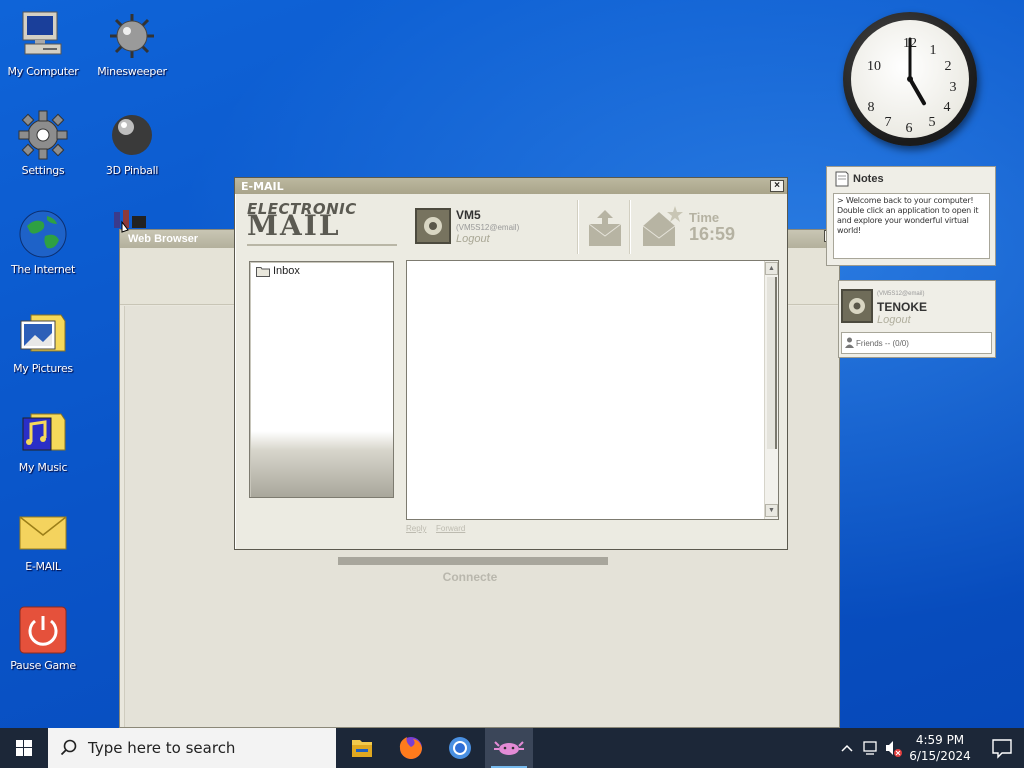 The width and height of the screenshot is (1024, 768). Describe the element at coordinates (857, 306) in the screenshot. I see `messenger-avatar` at that location.